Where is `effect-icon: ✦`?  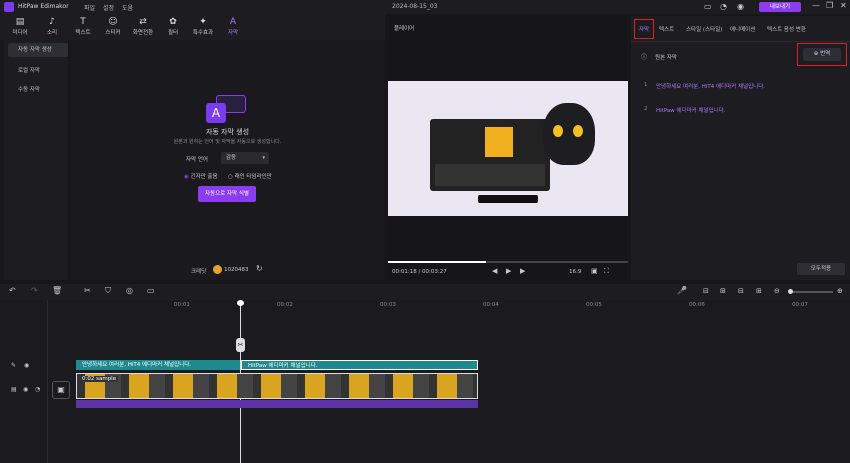 effect-icon: ✦ is located at coordinates (203, 22).